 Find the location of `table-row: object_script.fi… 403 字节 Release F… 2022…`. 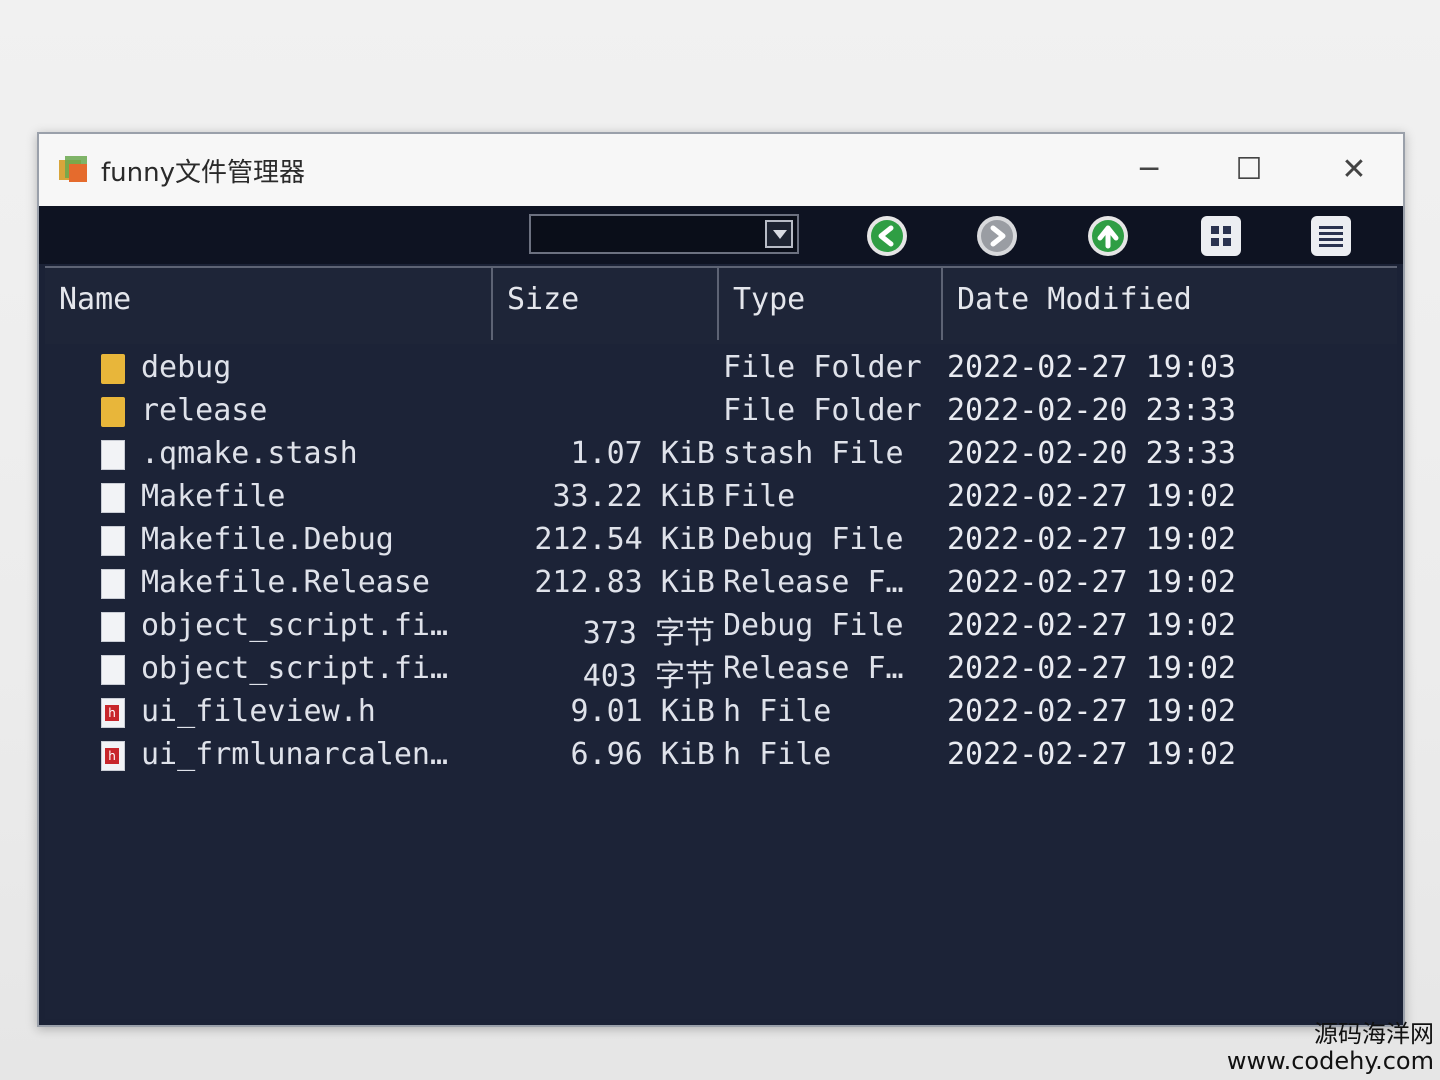

table-row: object_script.fi… 403 字节 Release F… 2022… is located at coordinates (721, 671).